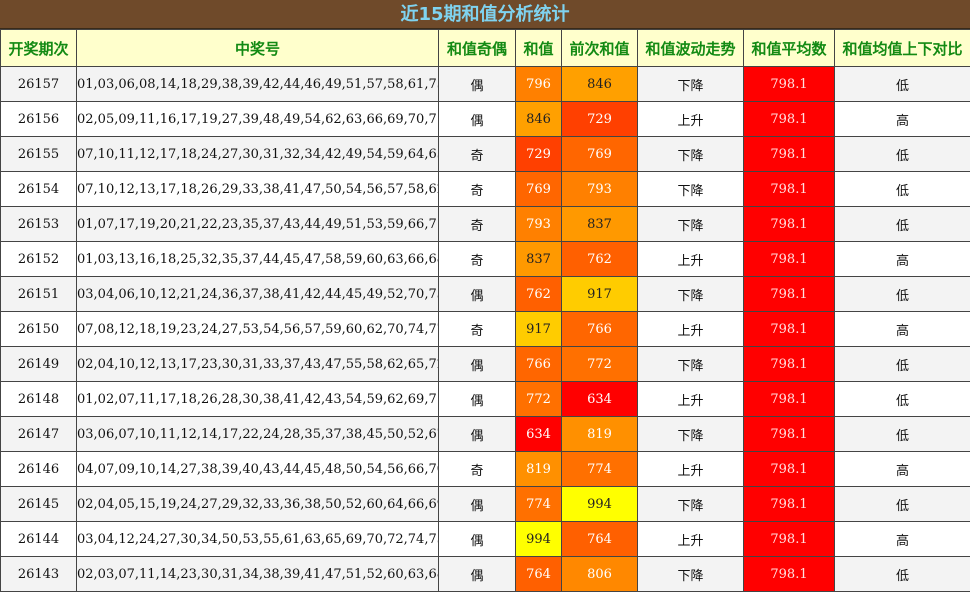 This screenshot has width=970, height=592. What do you see at coordinates (38, 259) in the screenshot?
I see `issue-cell: 26152` at bounding box center [38, 259].